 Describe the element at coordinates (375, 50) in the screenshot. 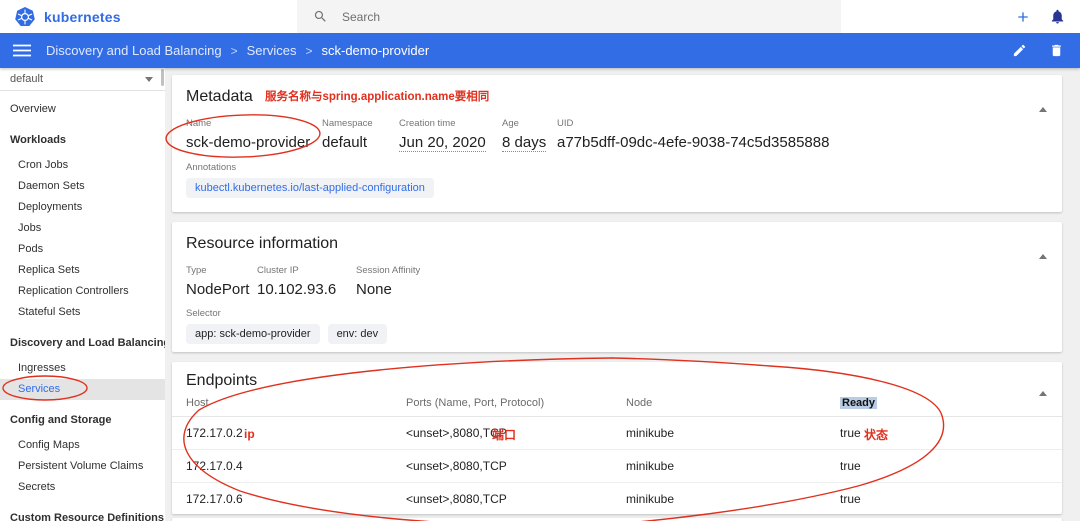

I see `breadcrumb-item-sck-demo-provider: sck-demo-provider` at that location.